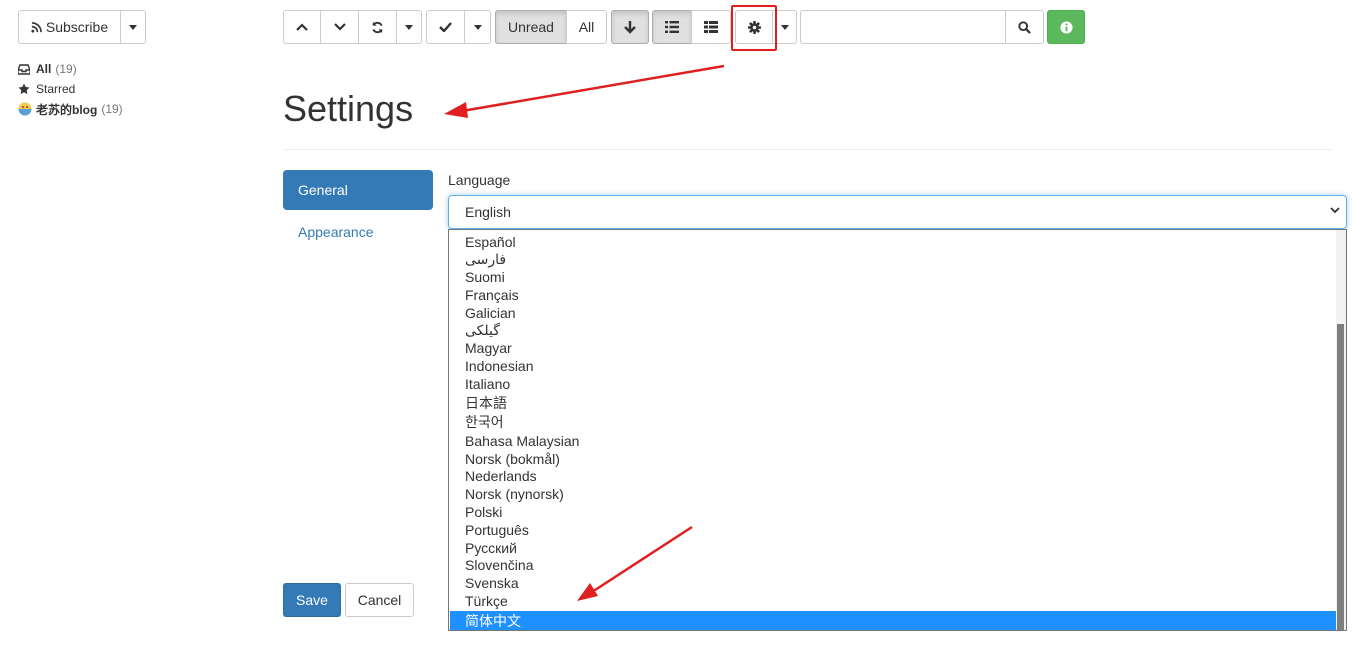 Image resolution: width=1352 pixels, height=672 pixels. I want to click on inbox-icon, so click(25, 69).